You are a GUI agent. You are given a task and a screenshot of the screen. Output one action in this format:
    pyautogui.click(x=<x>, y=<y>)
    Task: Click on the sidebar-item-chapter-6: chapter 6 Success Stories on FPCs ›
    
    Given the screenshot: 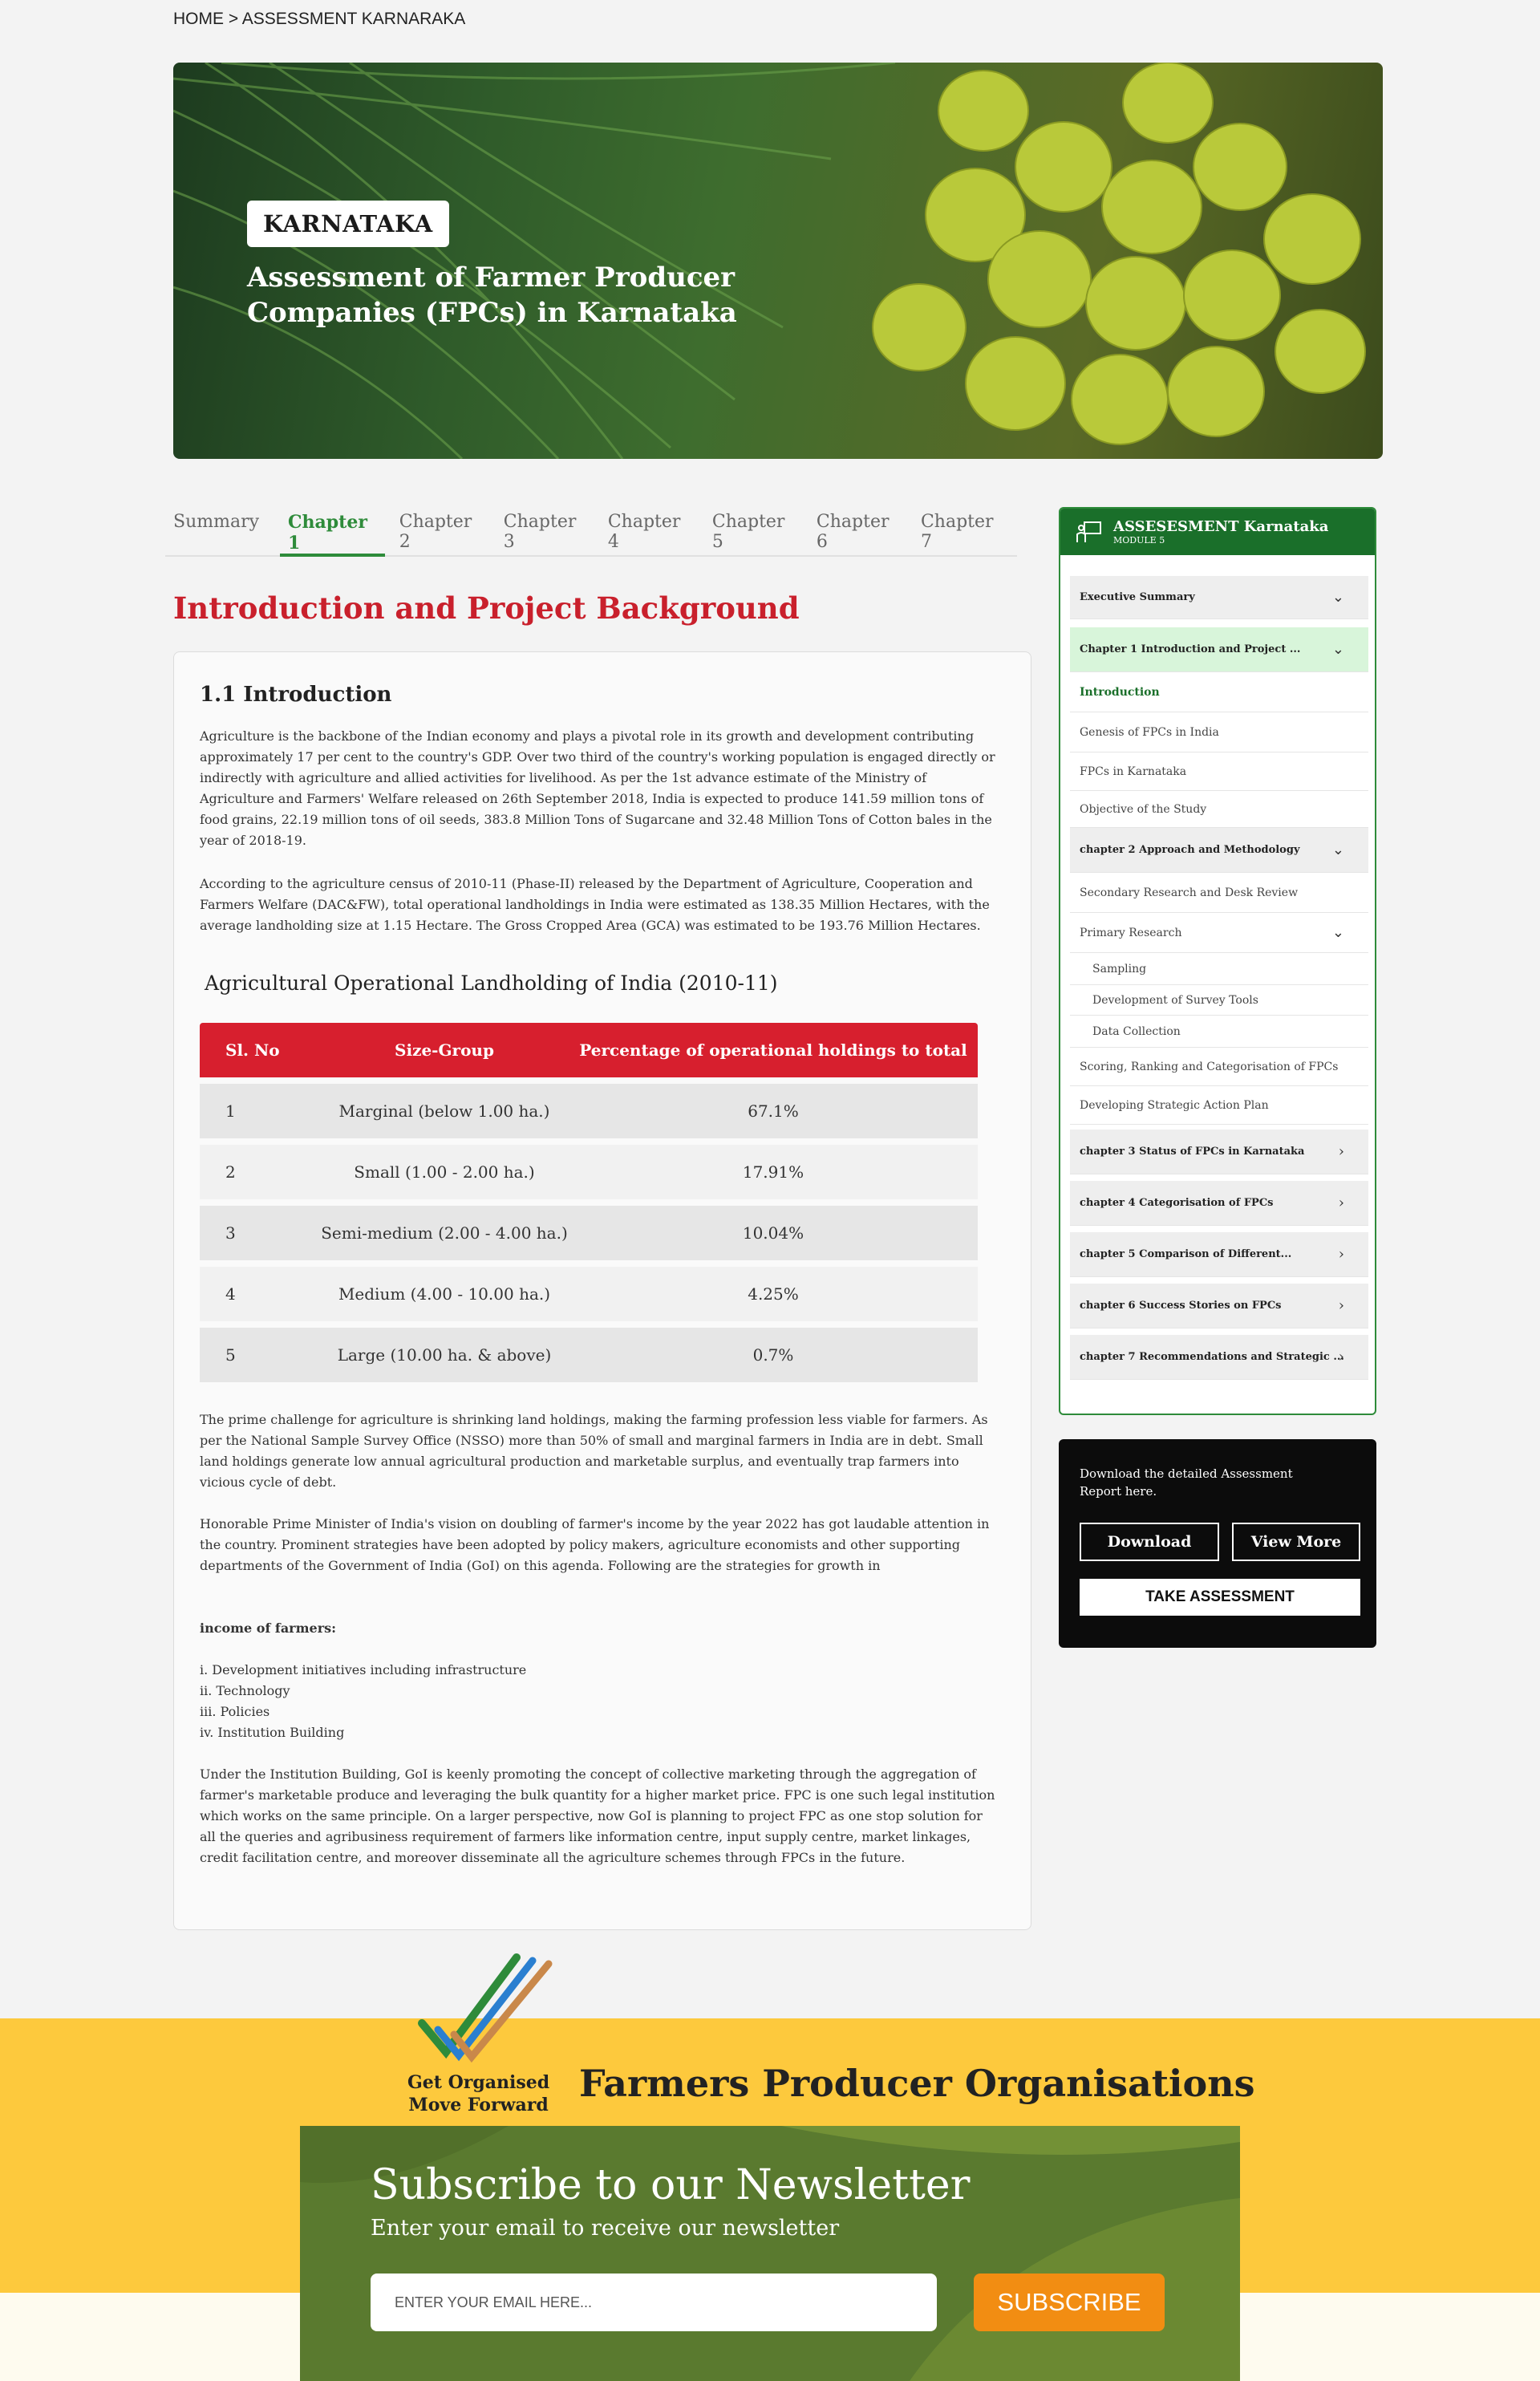 What is the action you would take?
    pyautogui.click(x=1219, y=1306)
    